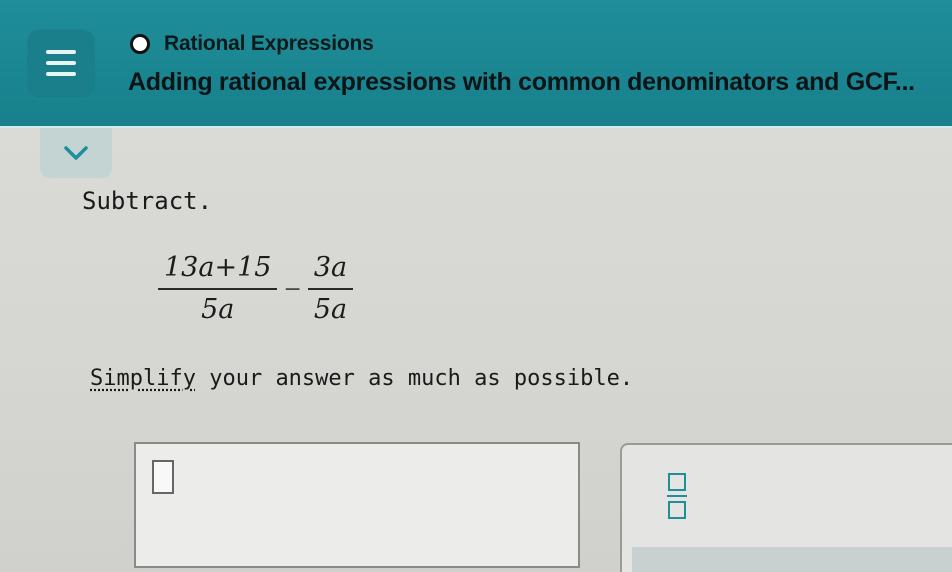 The width and height of the screenshot is (952, 572). What do you see at coordinates (218, 267) in the screenshot?
I see `numerator-1: 13a+15` at bounding box center [218, 267].